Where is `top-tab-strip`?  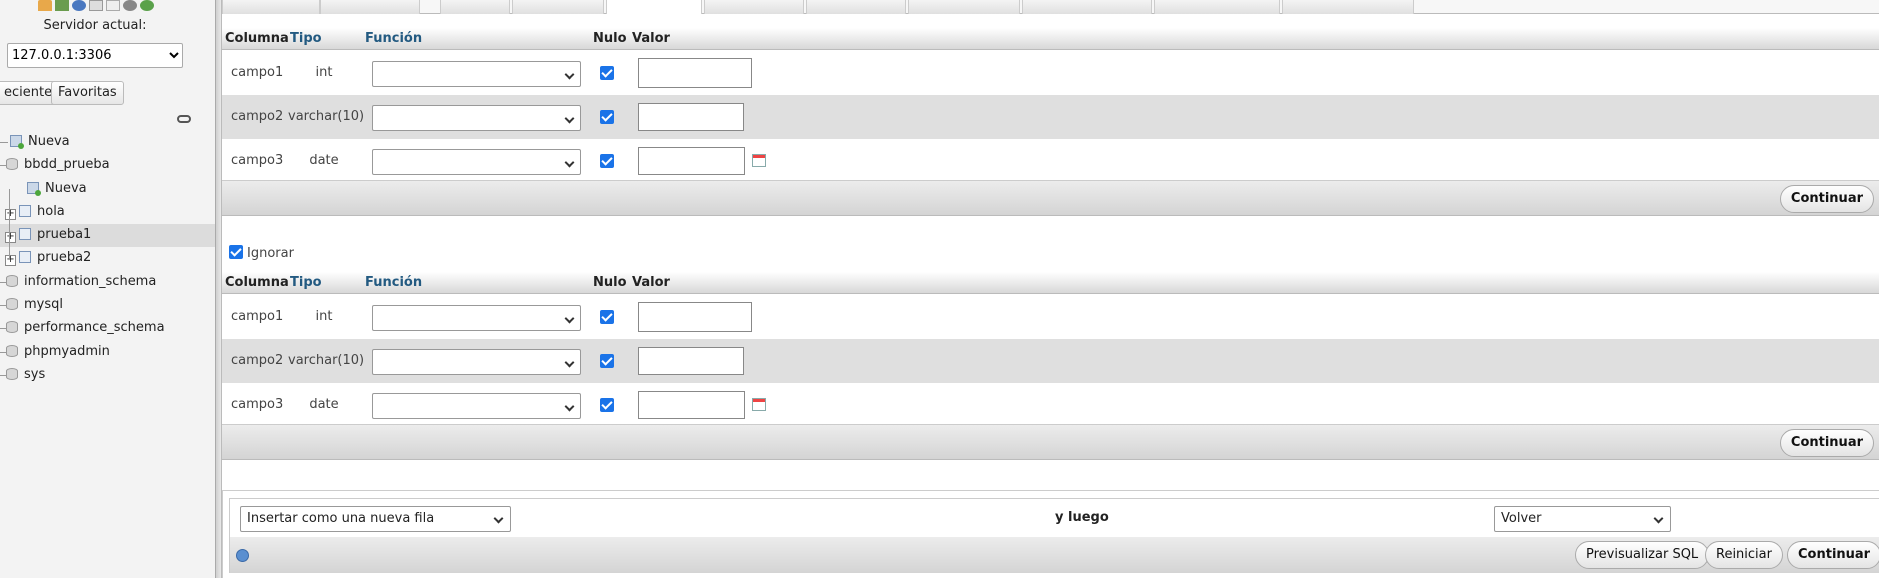
top-tab-strip is located at coordinates (1050, 7).